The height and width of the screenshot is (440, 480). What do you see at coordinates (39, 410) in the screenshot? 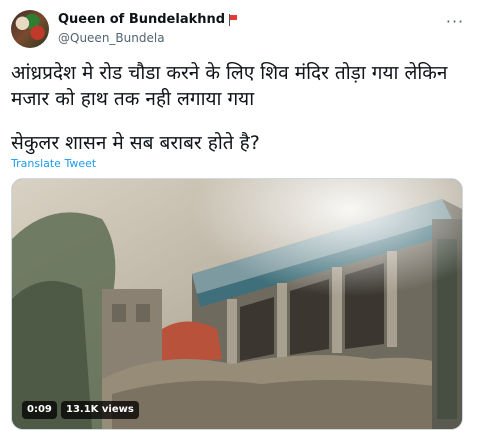
I see `video-duration: 0:09` at bounding box center [39, 410].